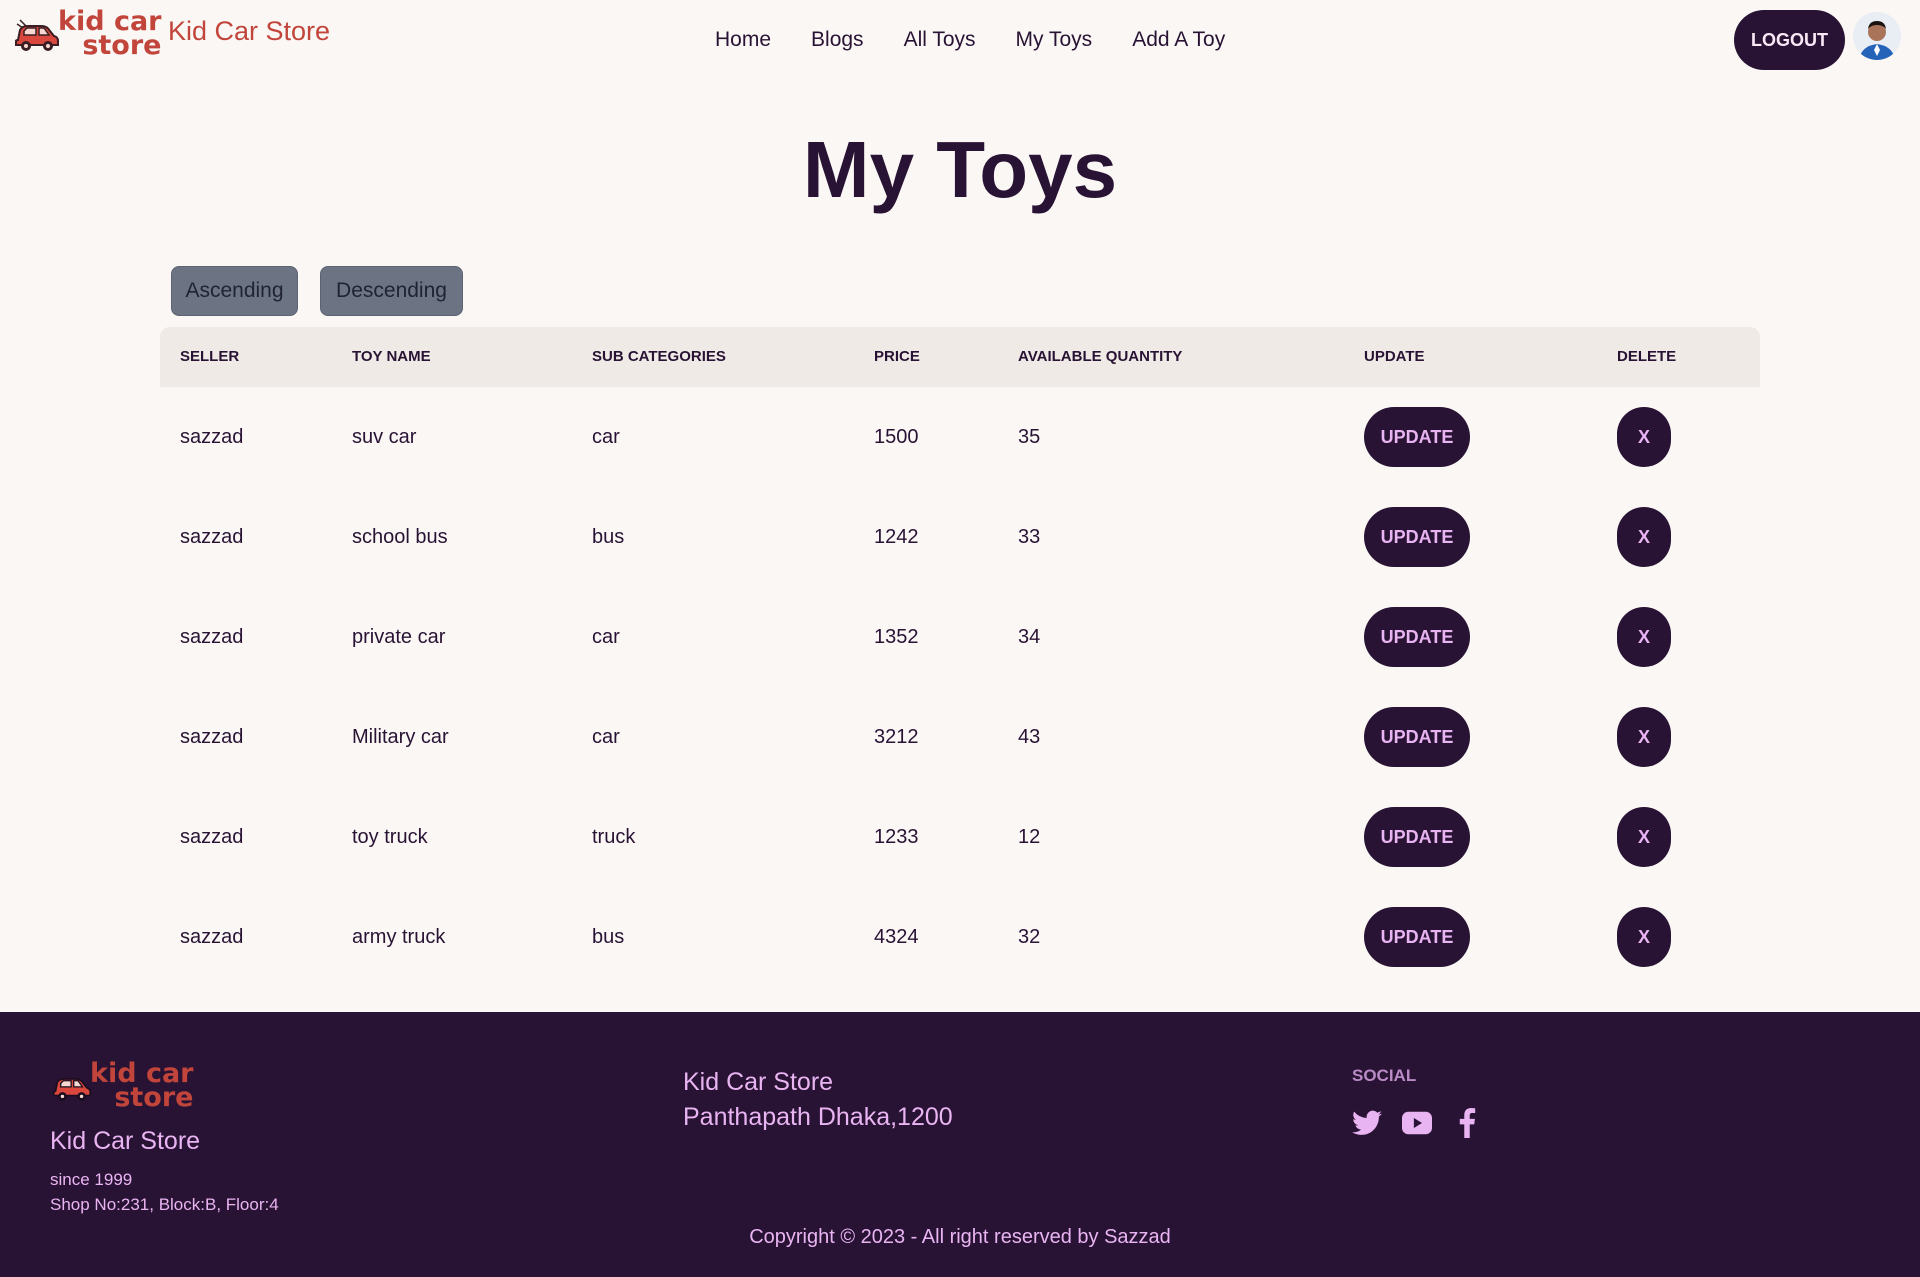 The width and height of the screenshot is (1920, 1277). What do you see at coordinates (960, 637) in the screenshot?
I see `table-row: sazzad private car car 1352 34 UPDATE X` at bounding box center [960, 637].